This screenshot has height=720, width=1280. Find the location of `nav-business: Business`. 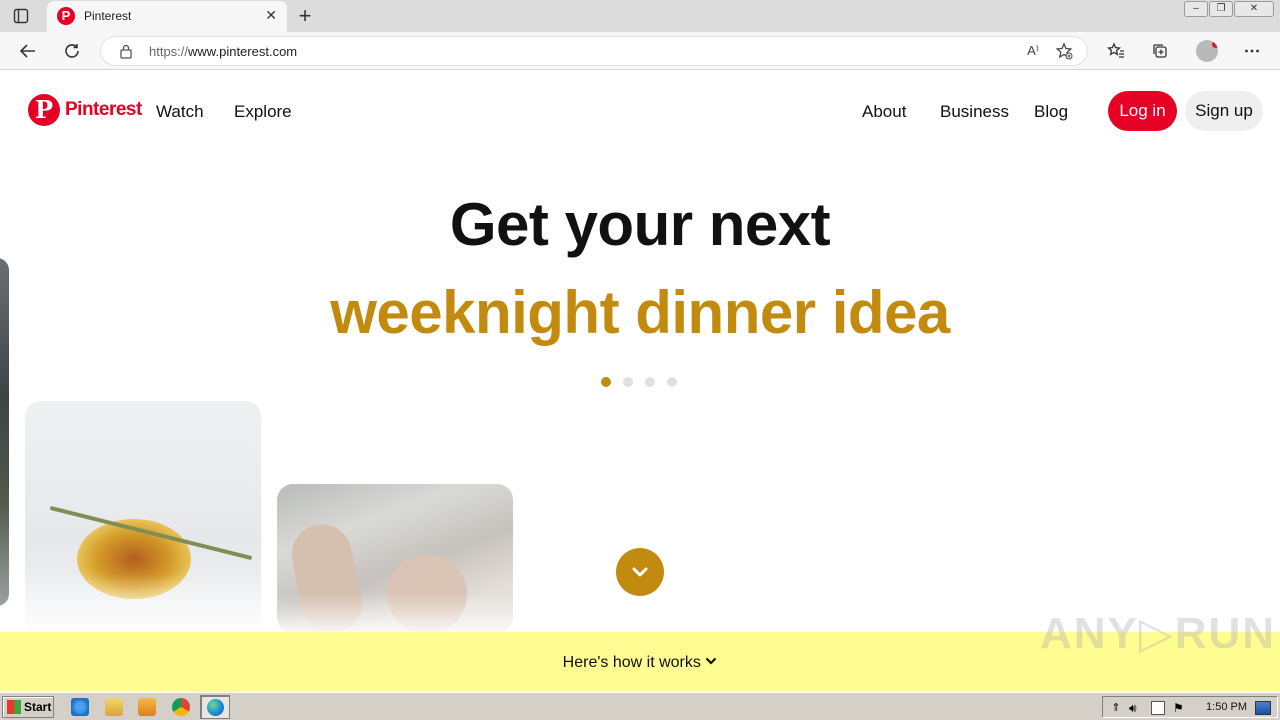

nav-business: Business is located at coordinates (974, 112).